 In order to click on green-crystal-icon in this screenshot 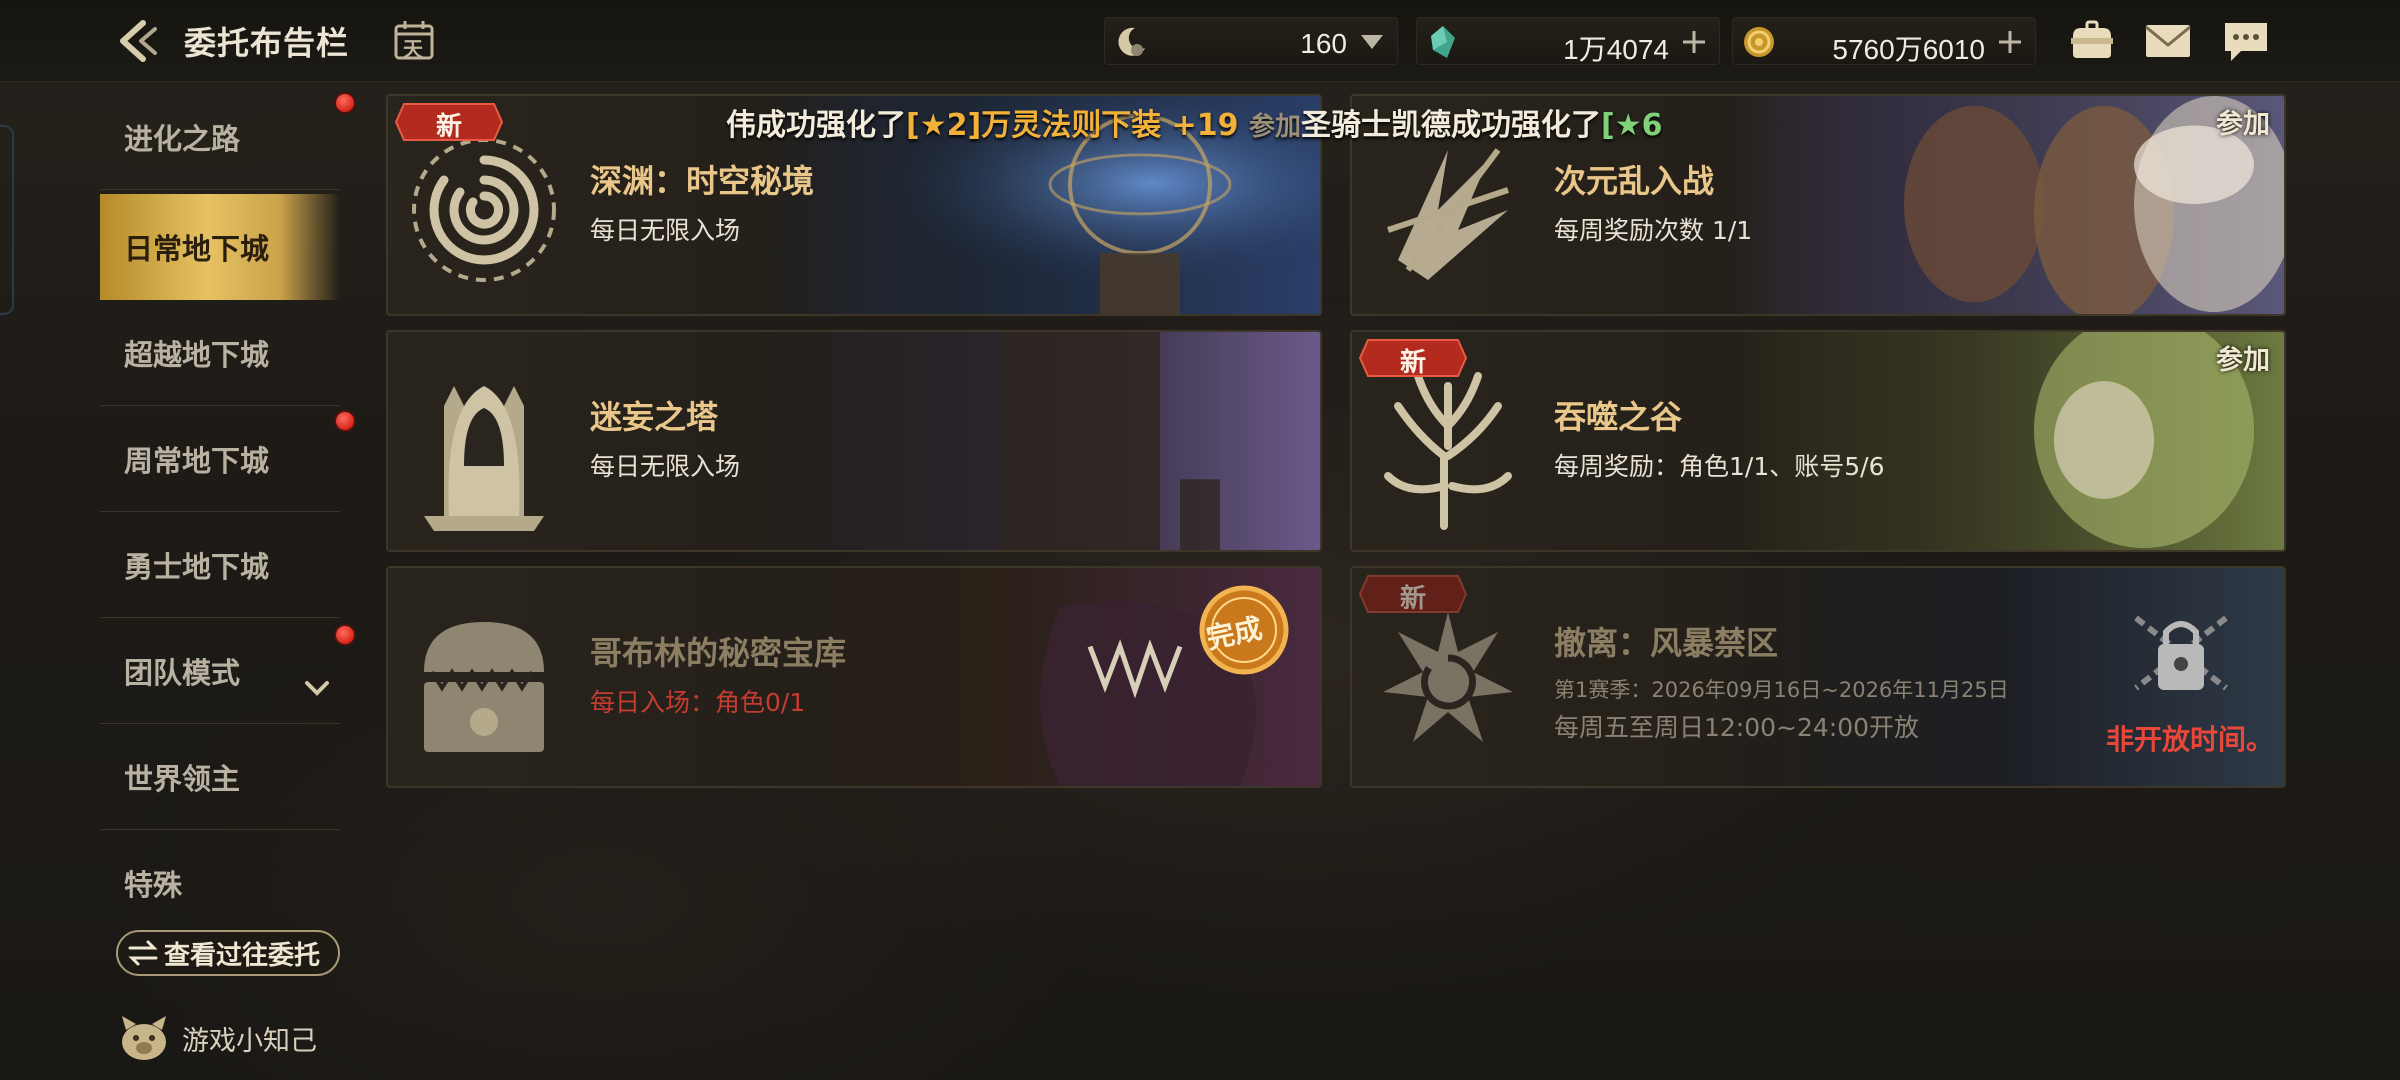, I will do `click(1443, 42)`.